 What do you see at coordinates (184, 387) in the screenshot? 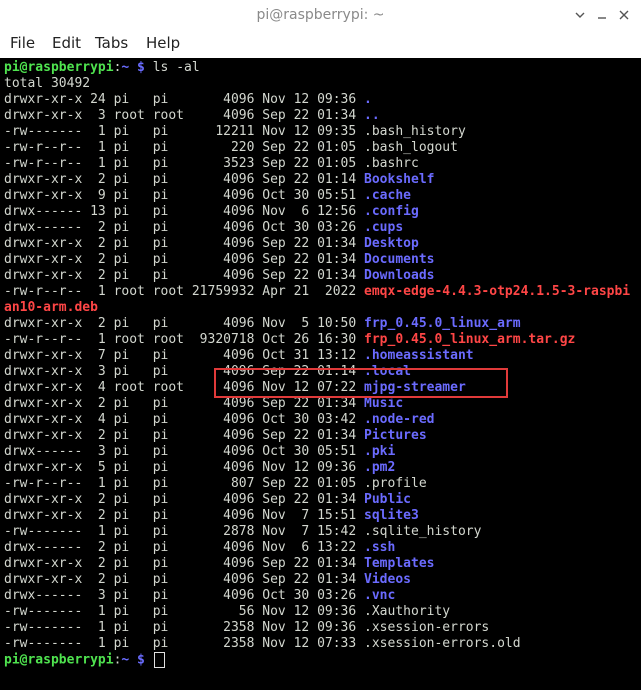
I see `terminal-text: drwxr-xr-x 4 root root 4096 Nov 12 07:22` at bounding box center [184, 387].